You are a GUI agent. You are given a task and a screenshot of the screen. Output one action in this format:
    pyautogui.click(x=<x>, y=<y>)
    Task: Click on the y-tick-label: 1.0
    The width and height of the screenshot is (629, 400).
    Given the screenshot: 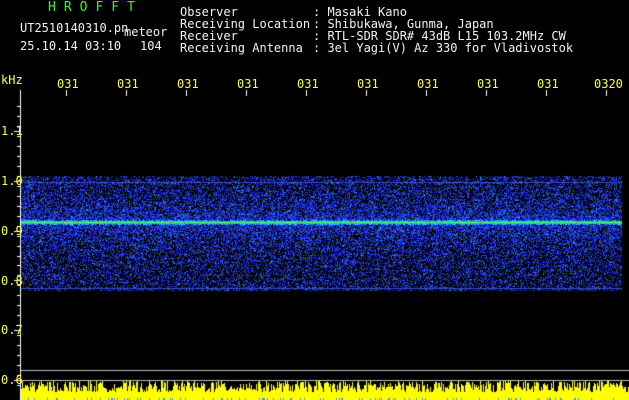 What is the action you would take?
    pyautogui.click(x=12, y=181)
    